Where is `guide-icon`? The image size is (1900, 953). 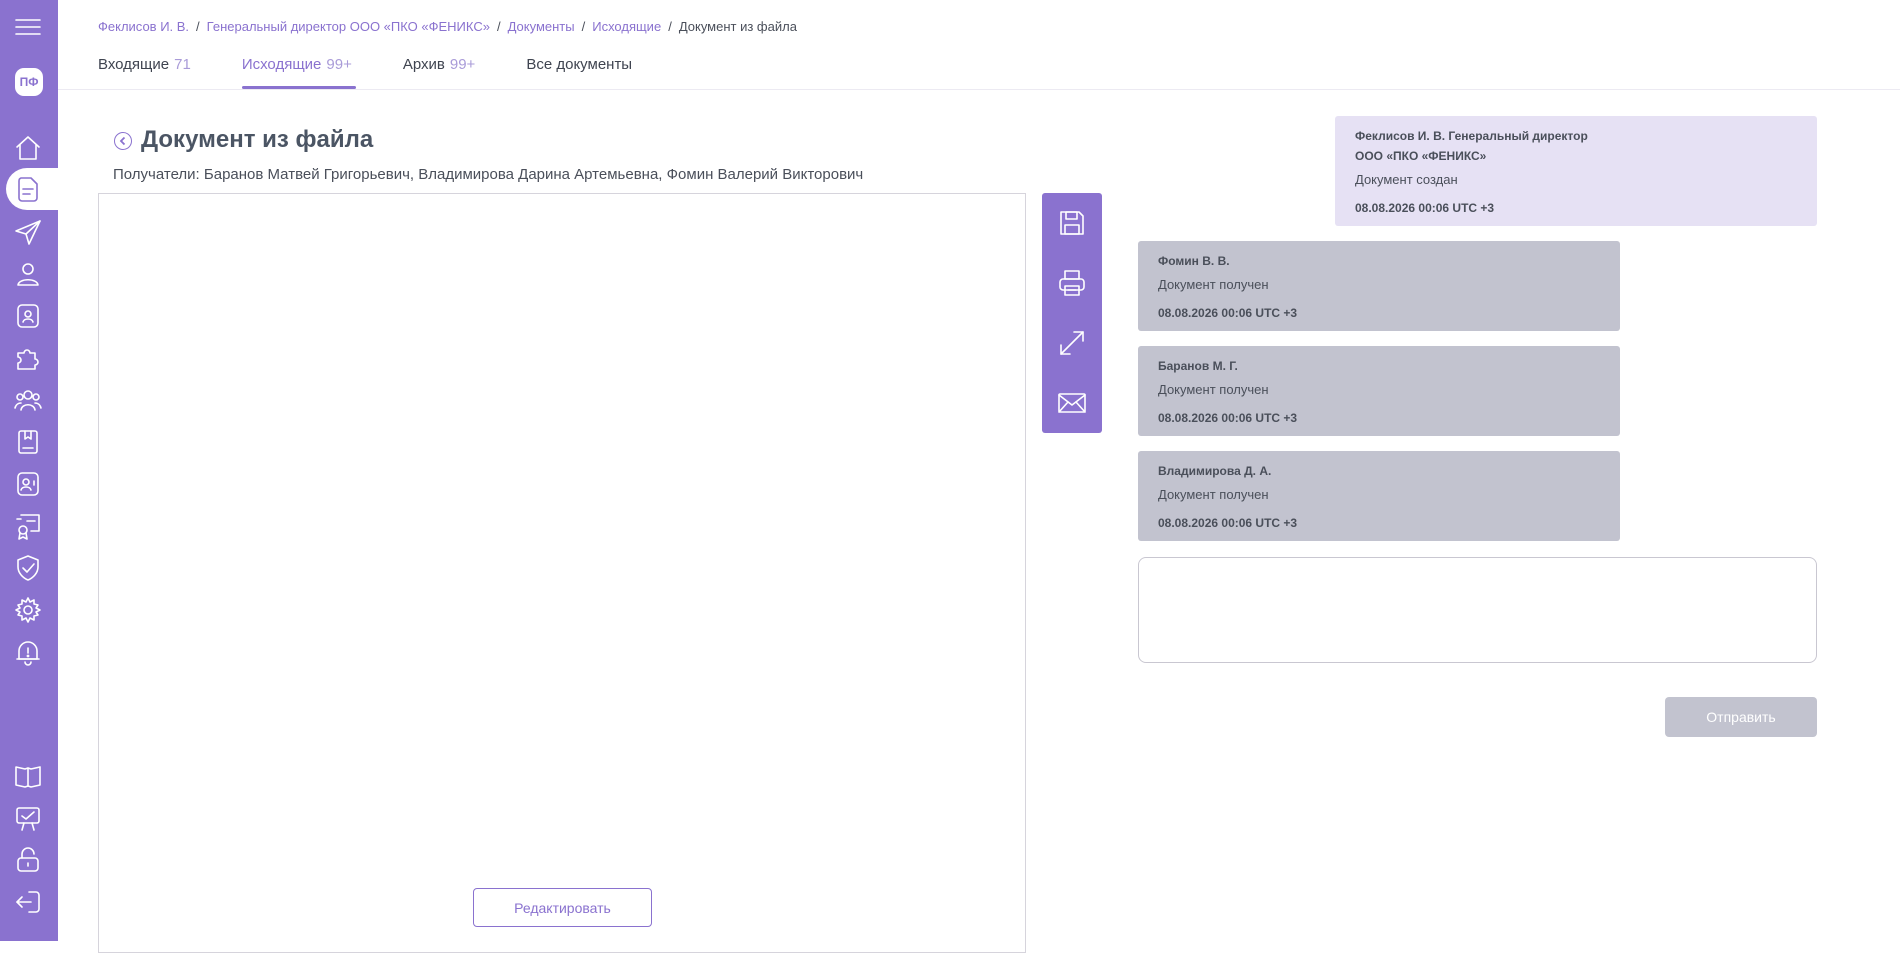 guide-icon is located at coordinates (28, 776).